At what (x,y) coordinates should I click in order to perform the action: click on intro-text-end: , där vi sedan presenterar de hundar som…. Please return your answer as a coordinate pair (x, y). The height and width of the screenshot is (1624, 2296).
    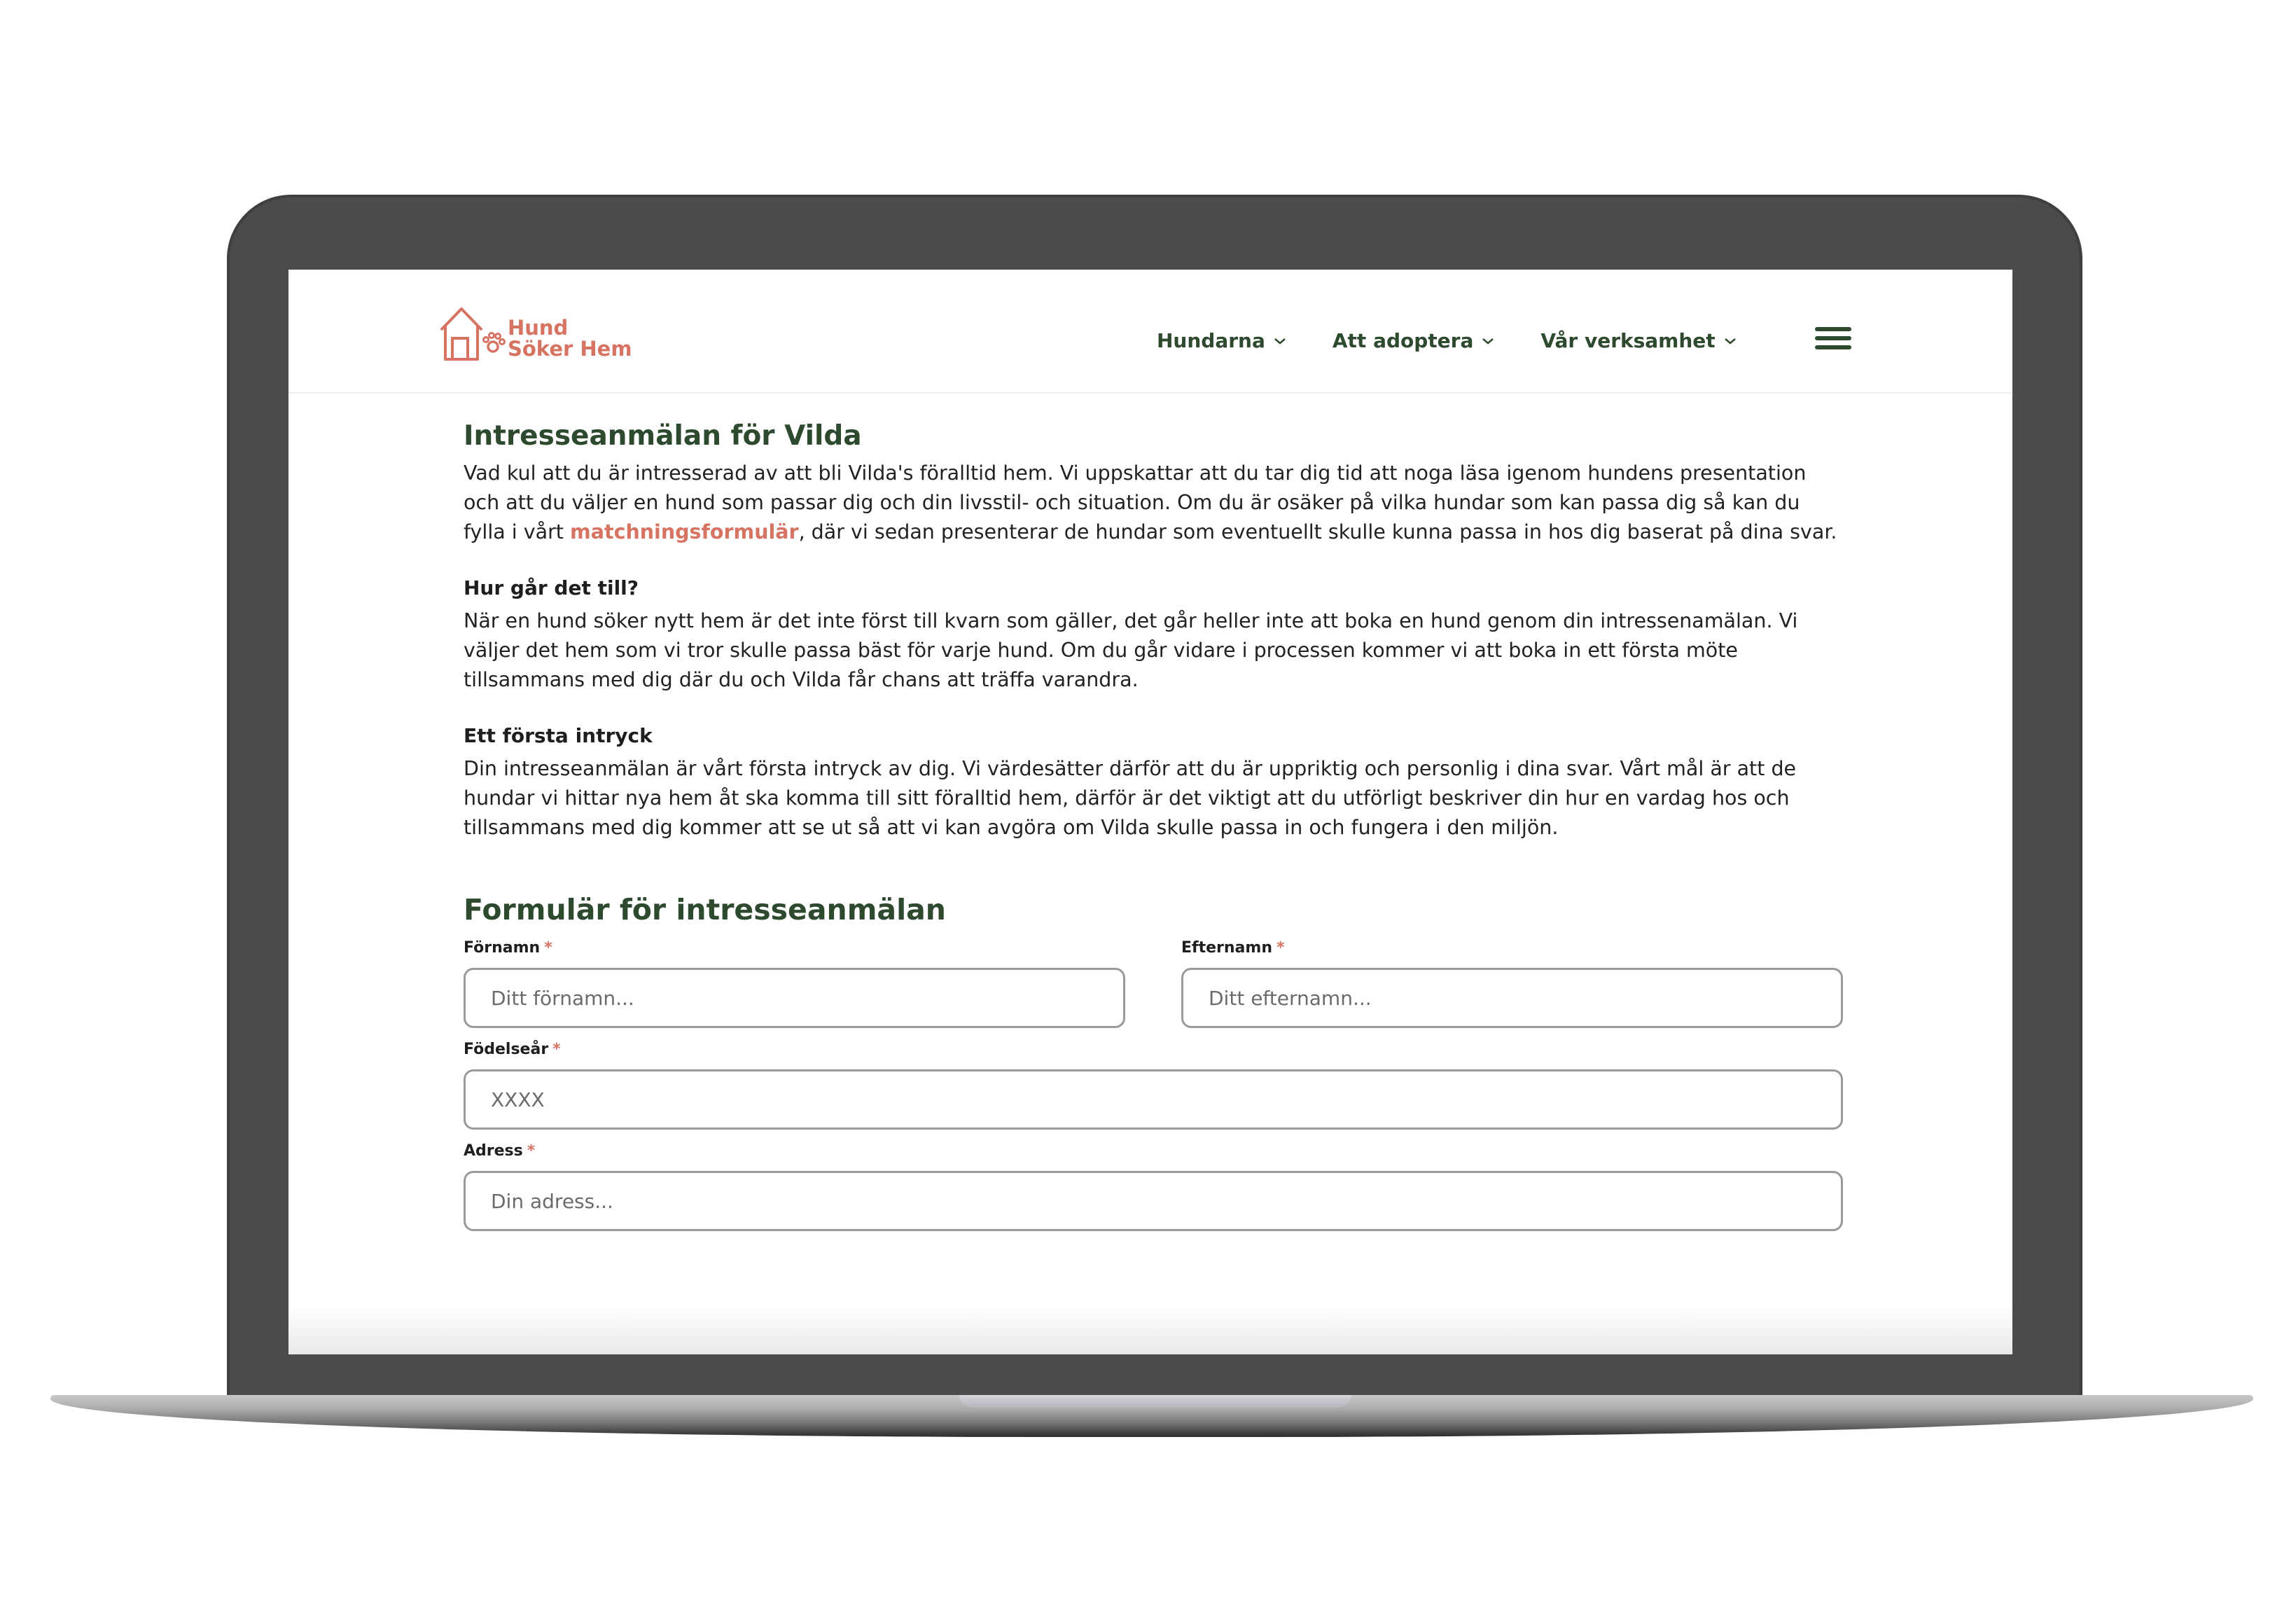
    Looking at the image, I should click on (1317, 531).